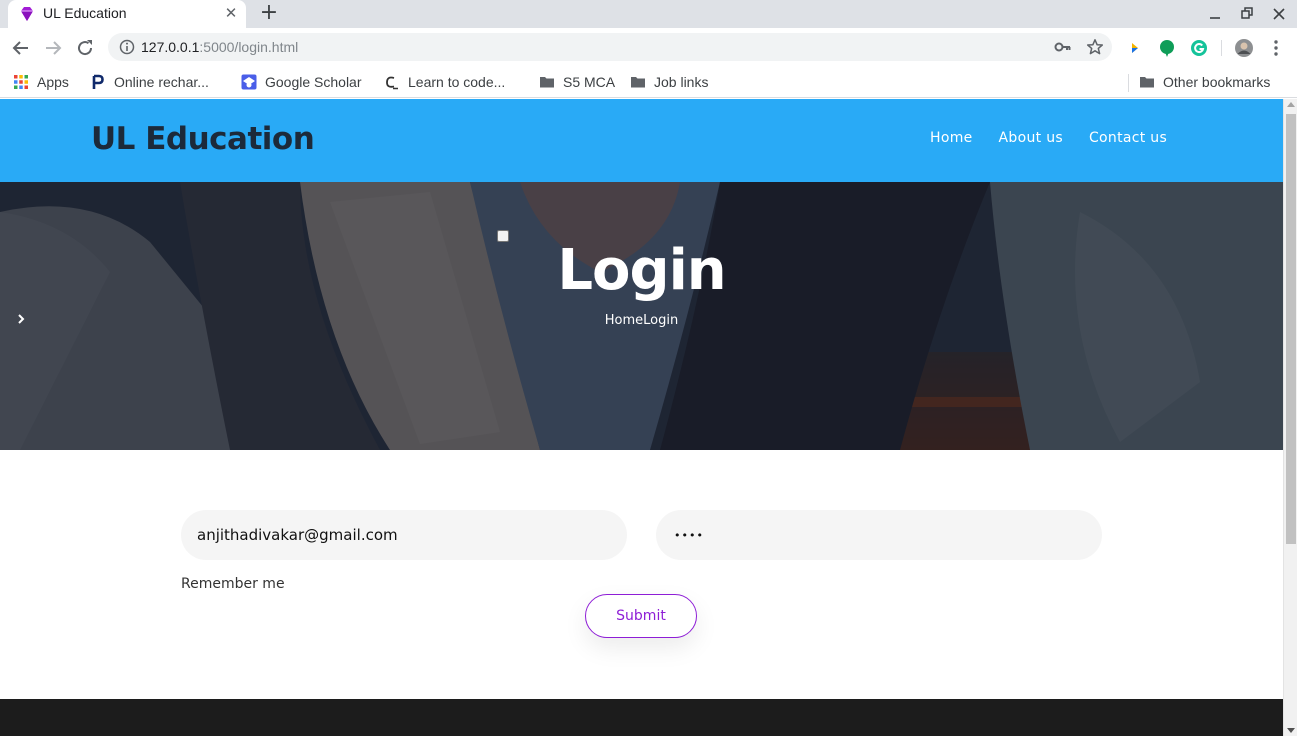  What do you see at coordinates (689, 535) in the screenshot?
I see `password-mask: ••••` at bounding box center [689, 535].